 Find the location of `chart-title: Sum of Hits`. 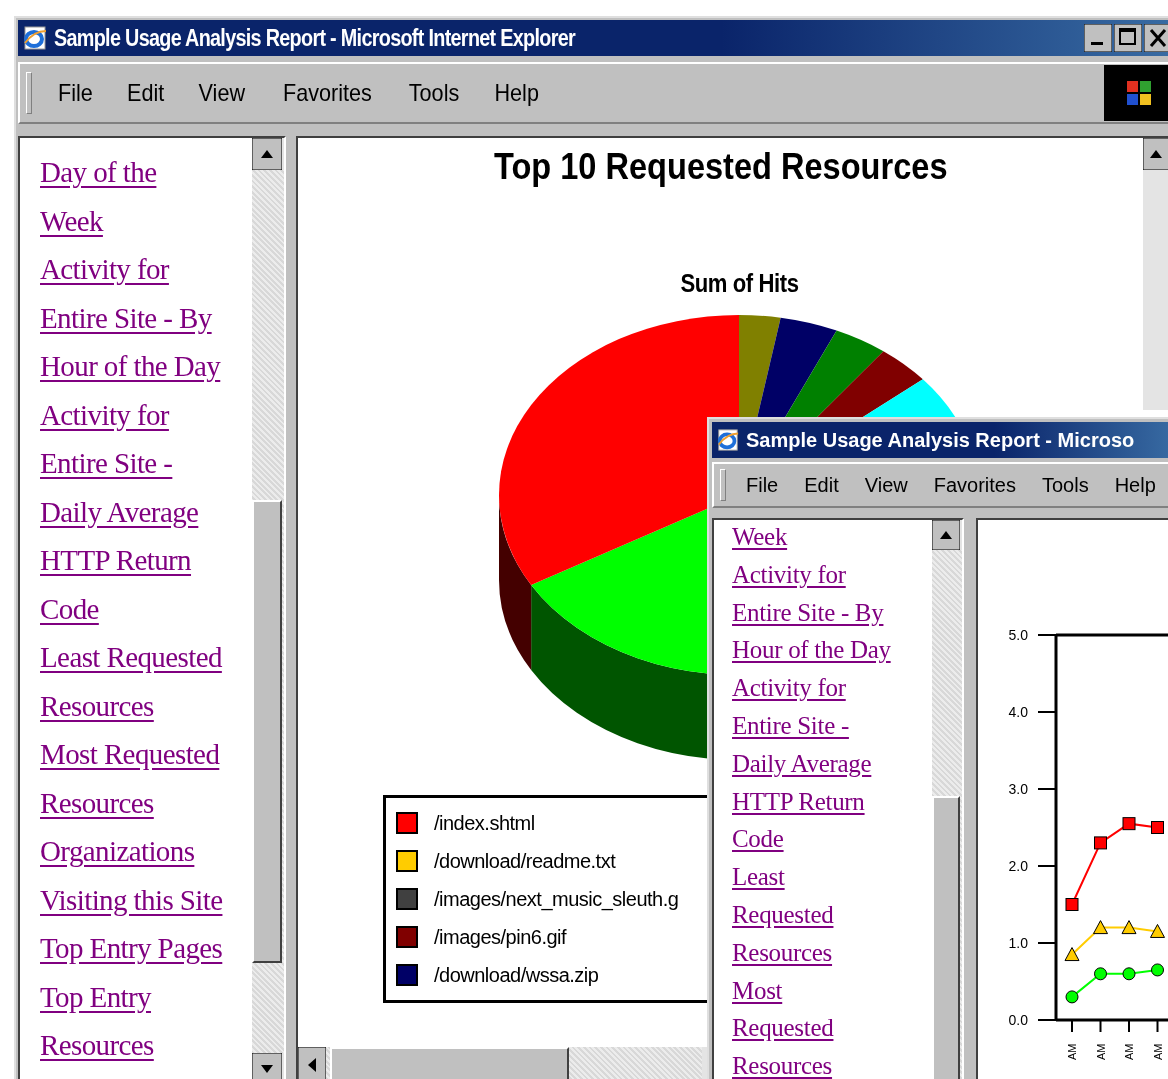

chart-title: Sum of Hits is located at coordinates (739, 283).